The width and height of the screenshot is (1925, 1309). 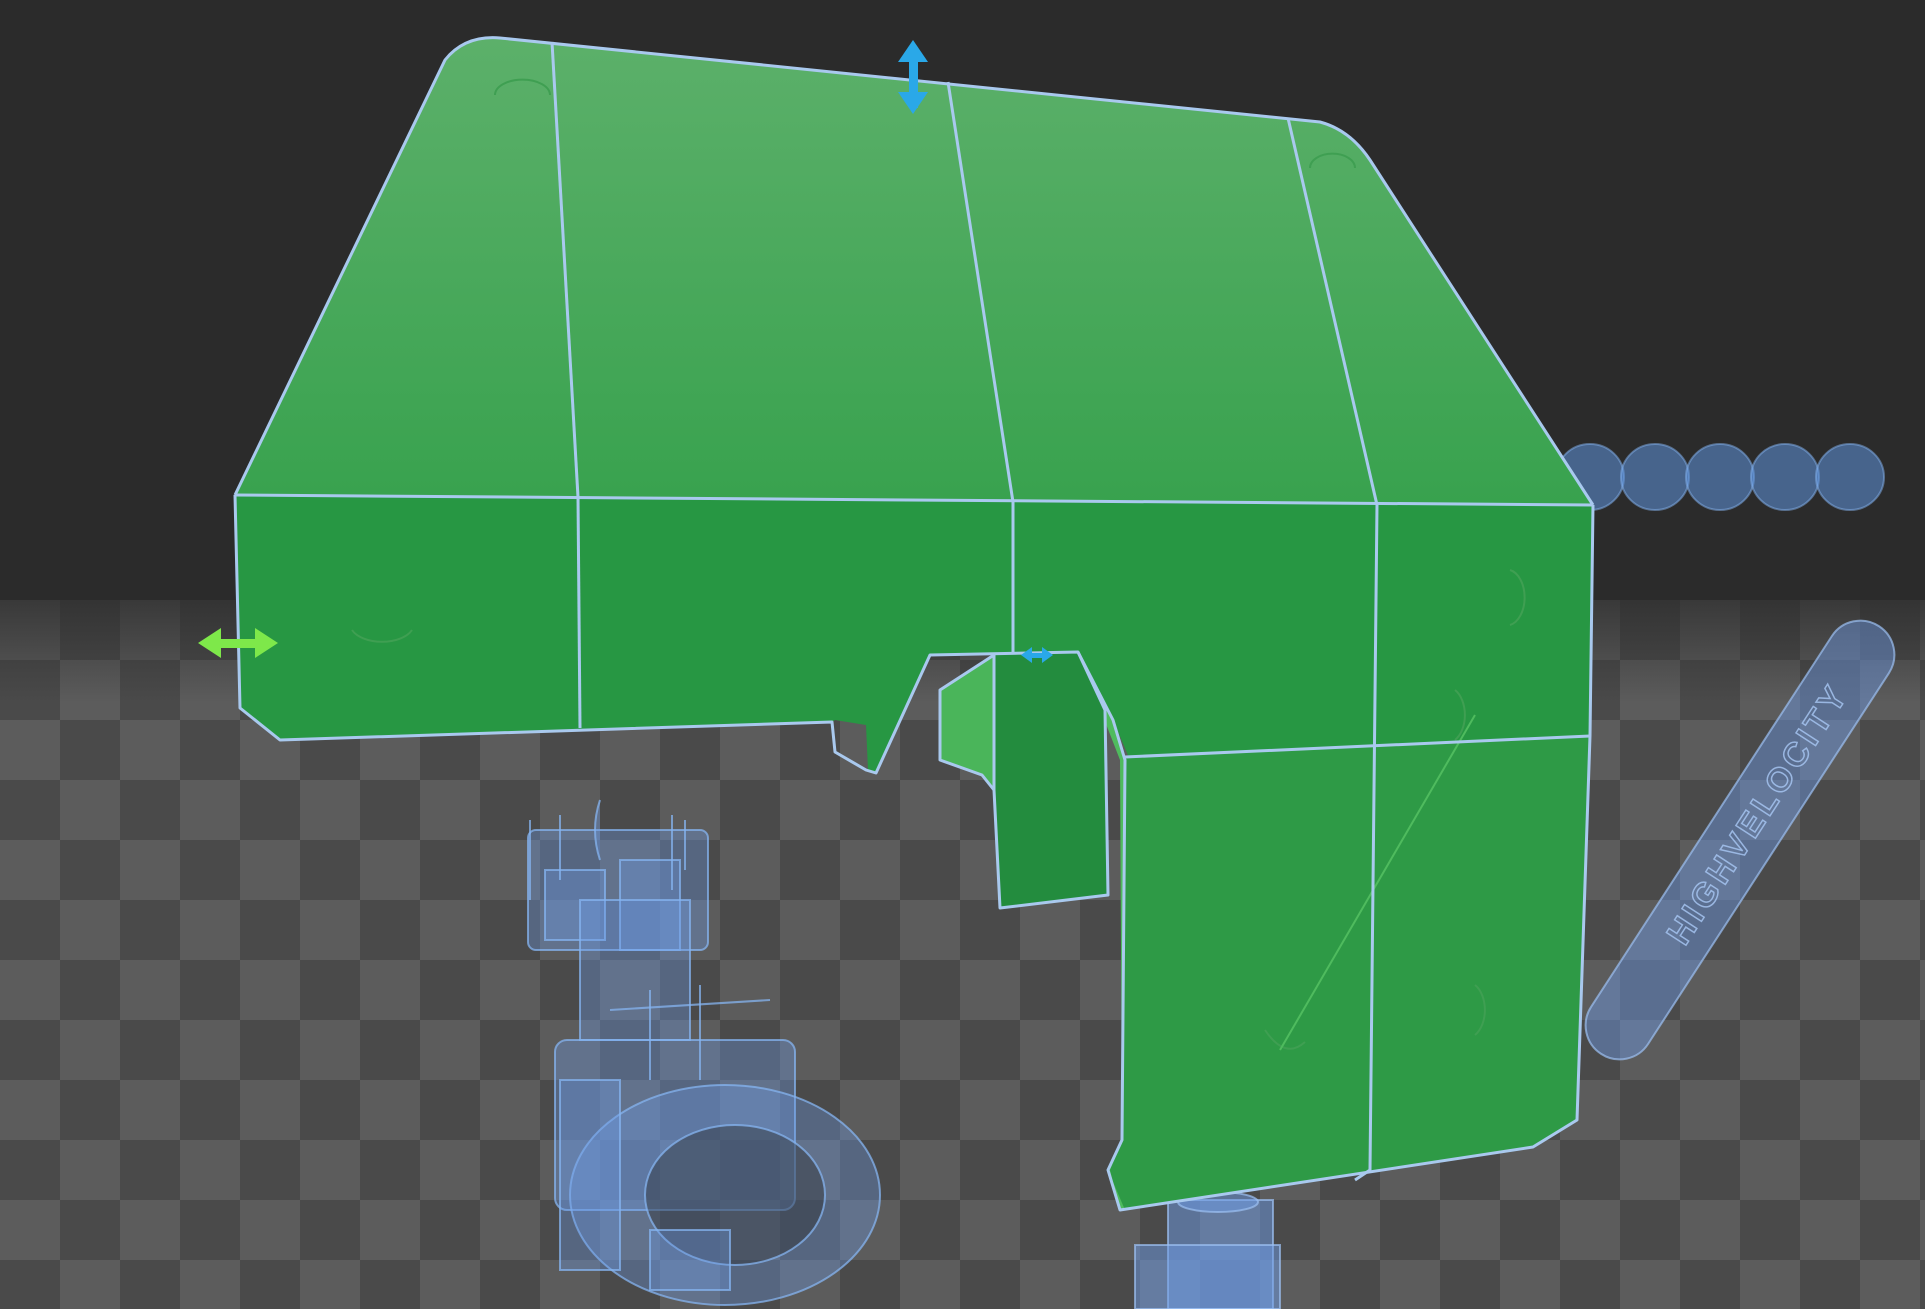 What do you see at coordinates (1720, 477) in the screenshot?
I see `bead-chain` at bounding box center [1720, 477].